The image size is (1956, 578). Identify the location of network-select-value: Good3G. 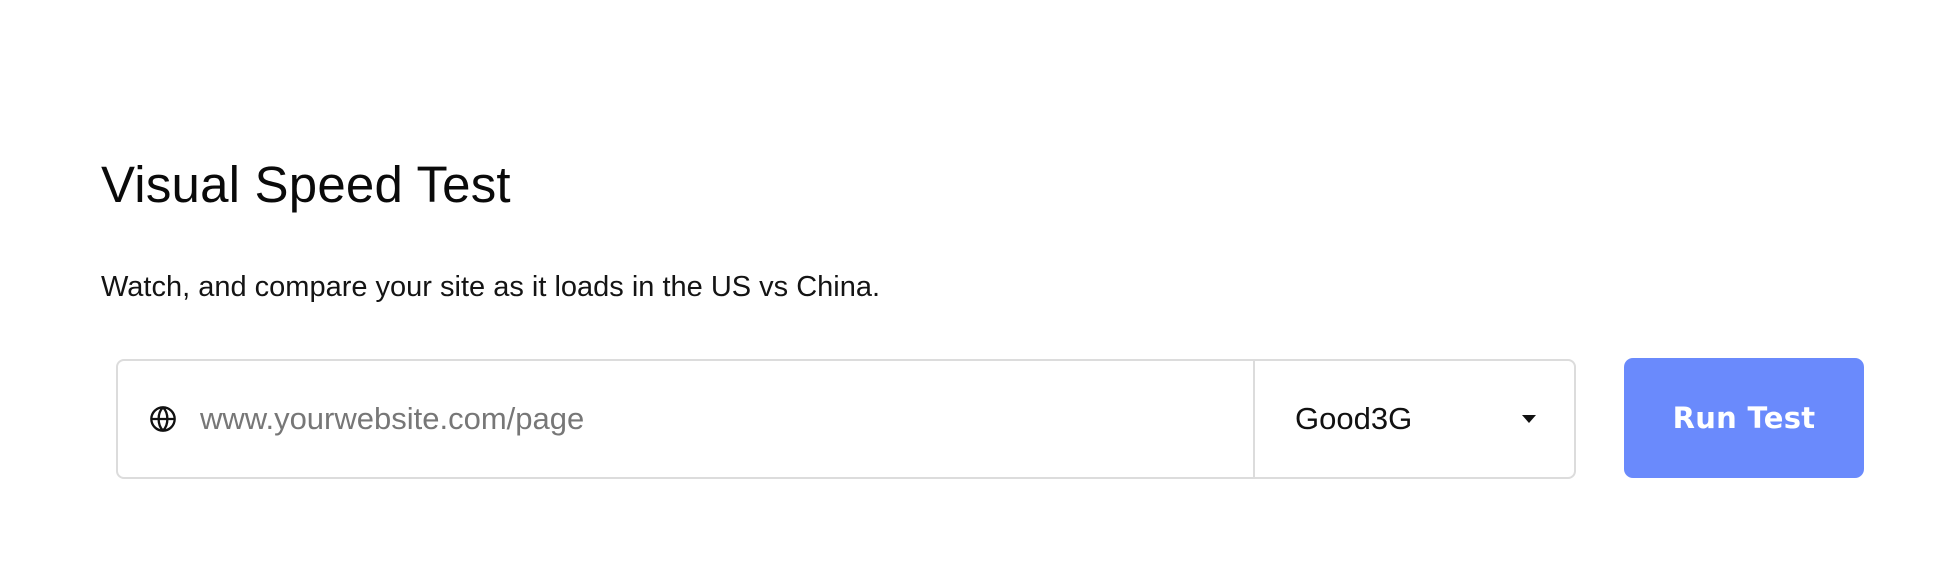
(1354, 418).